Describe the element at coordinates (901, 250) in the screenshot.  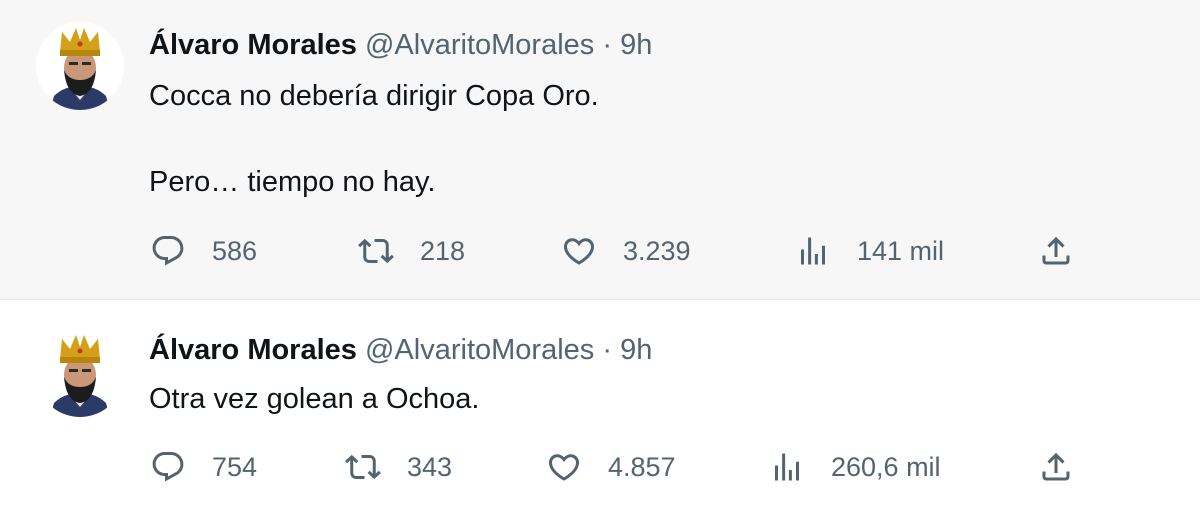
I see `views-count: 141 mil` at that location.